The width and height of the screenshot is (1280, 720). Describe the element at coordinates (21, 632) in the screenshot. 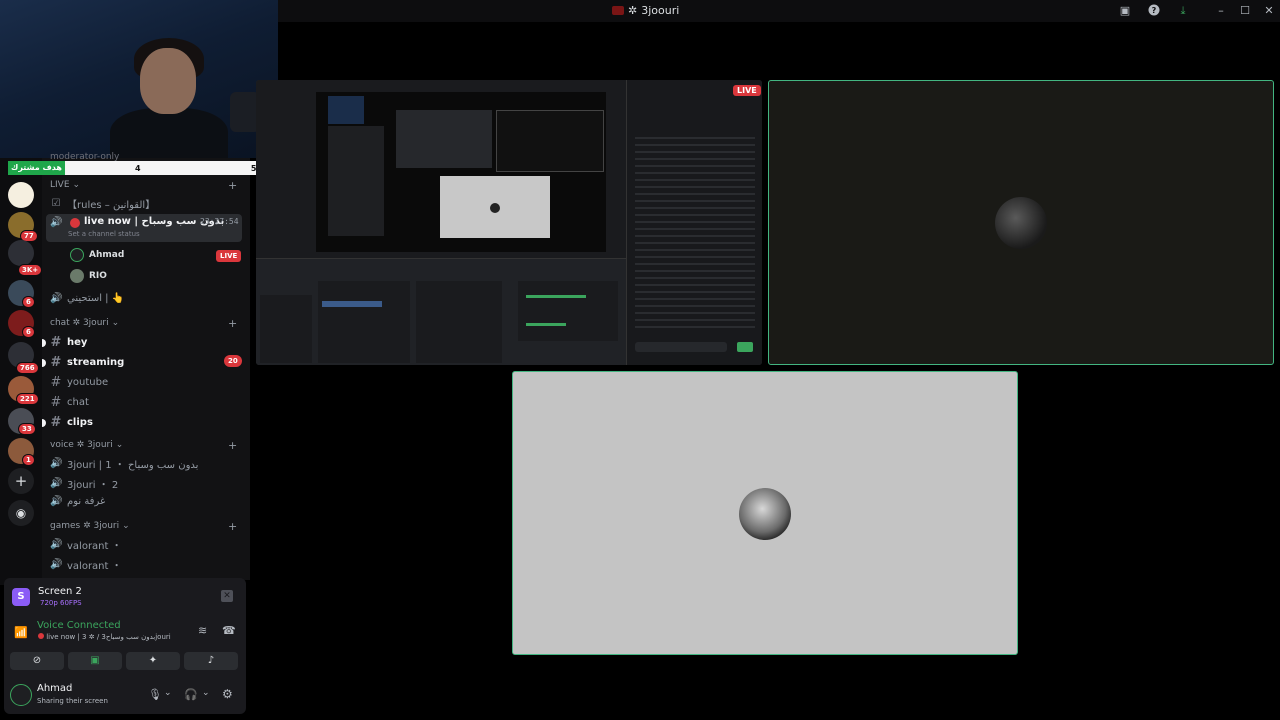

I see `signal-icon: 📶` at that location.